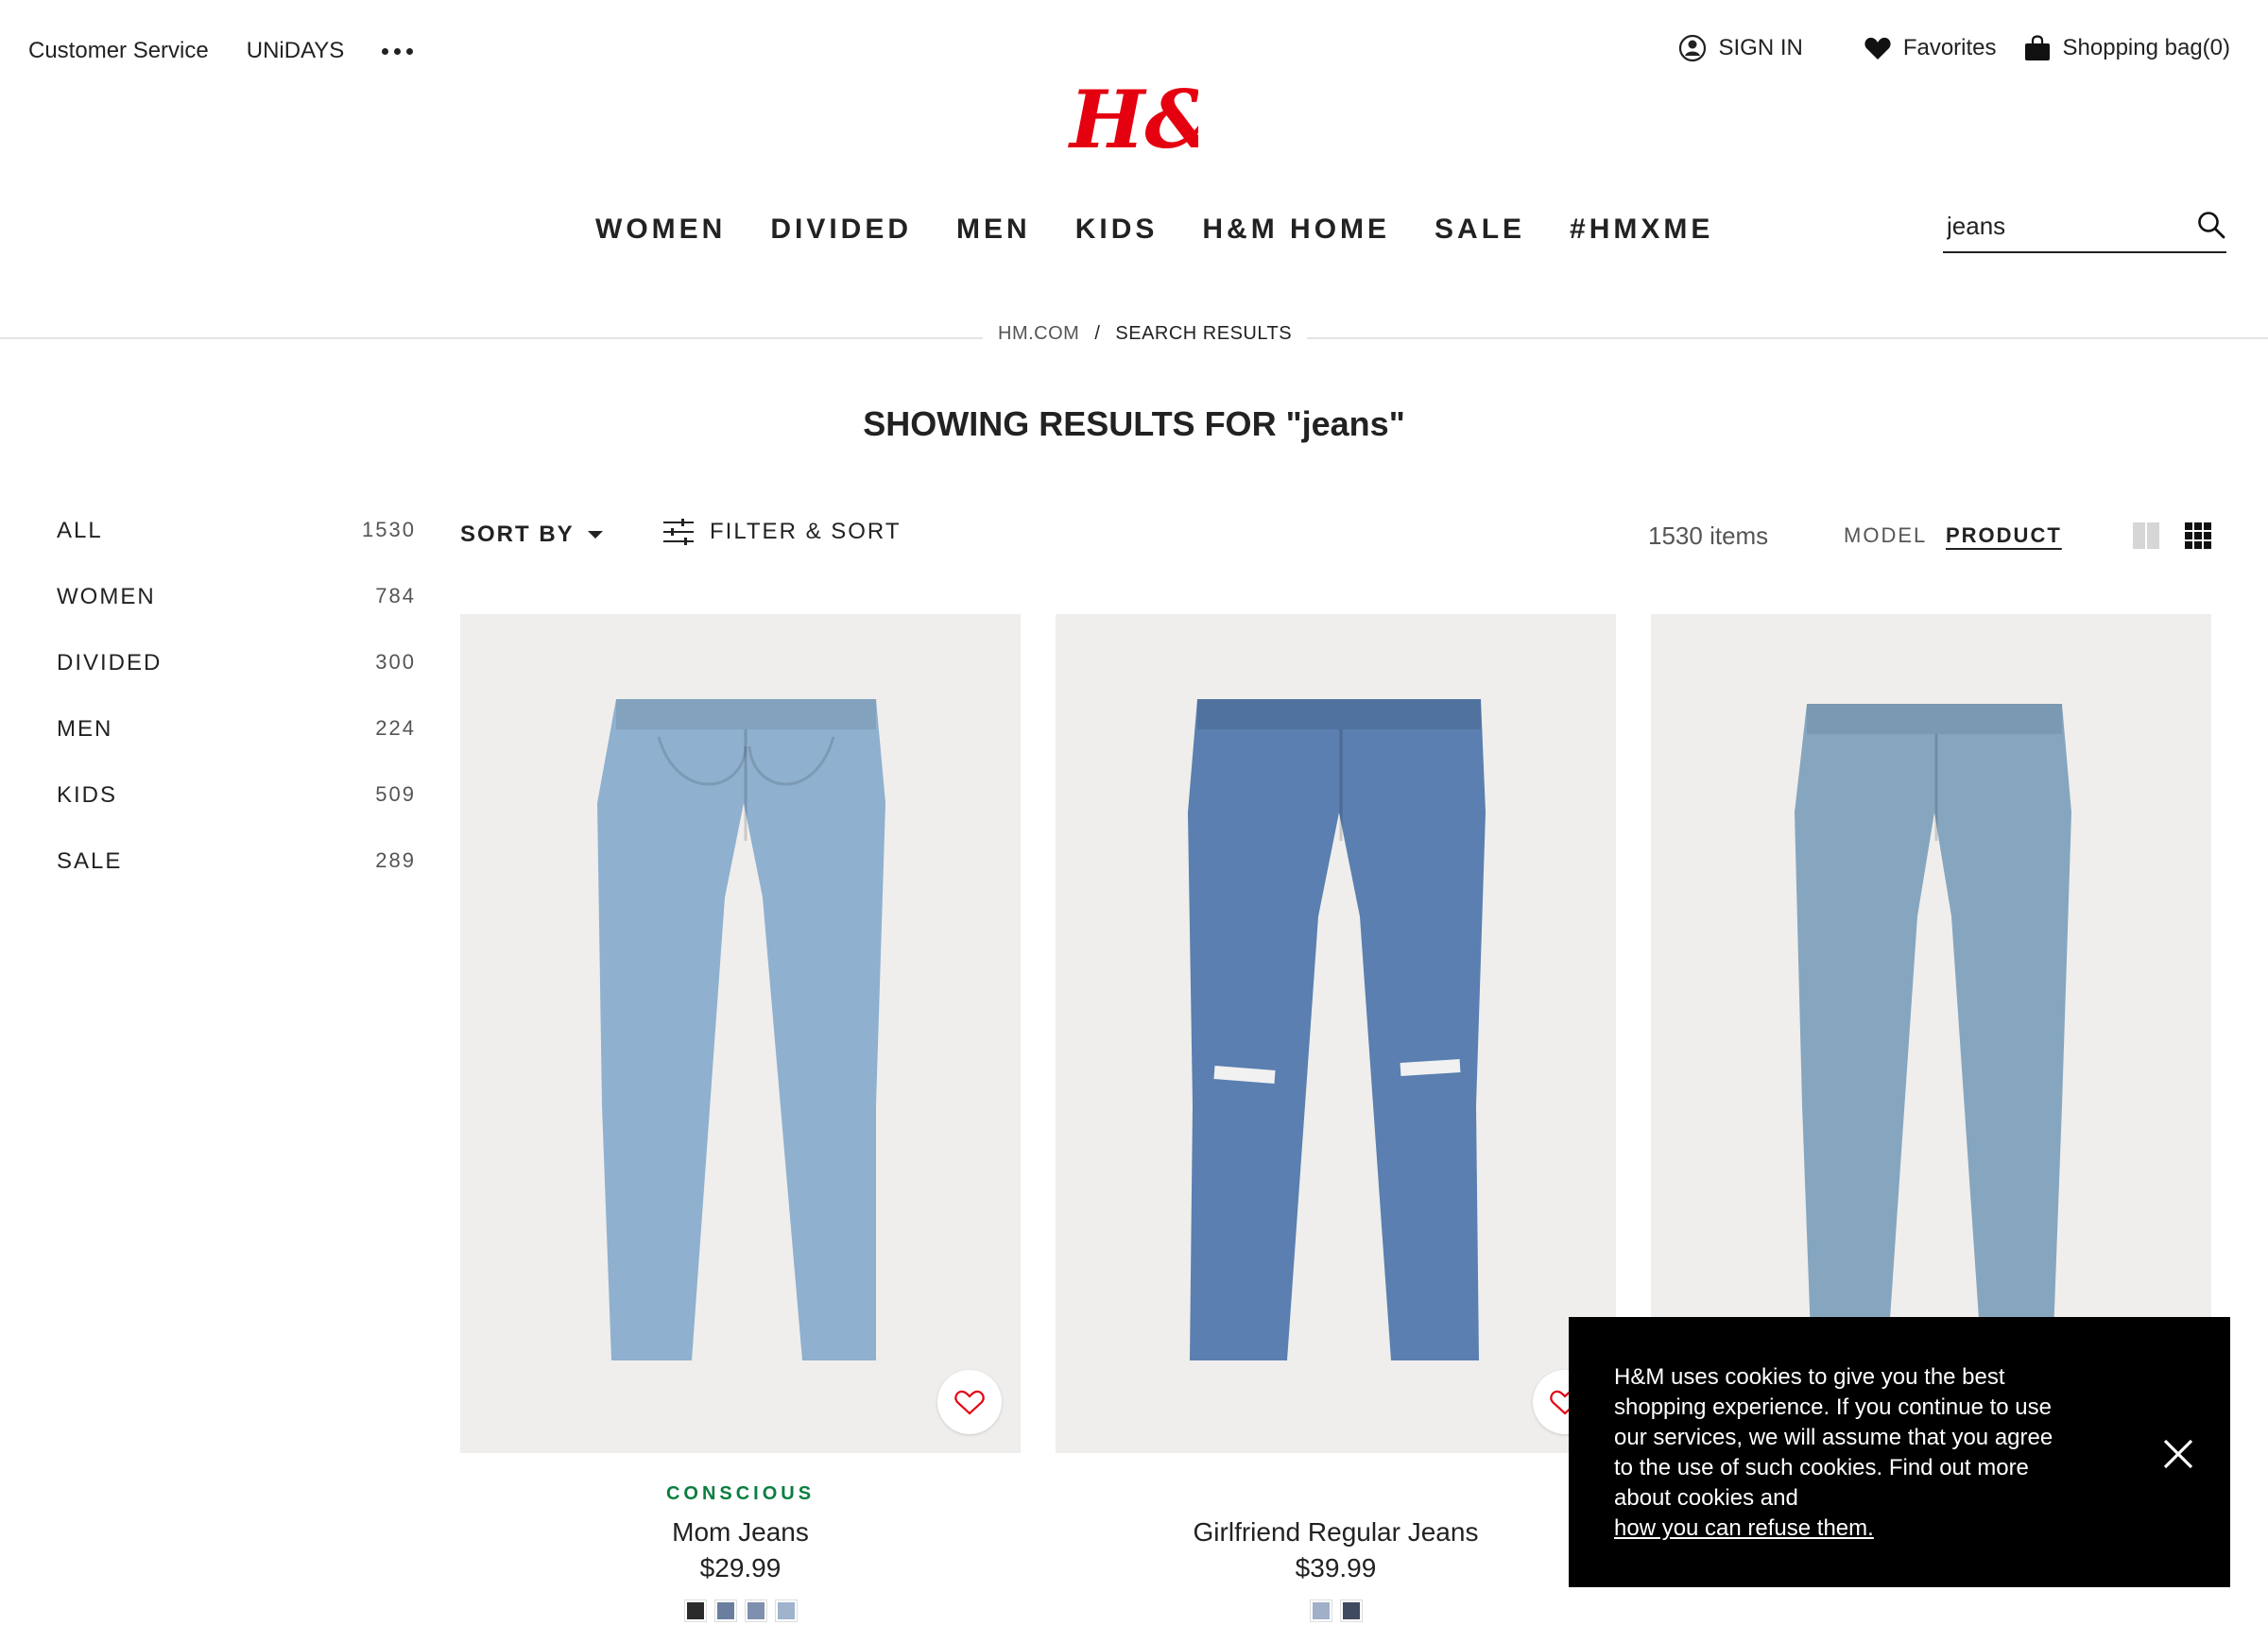  I want to click on favorites-label: Favorites, so click(1949, 48).